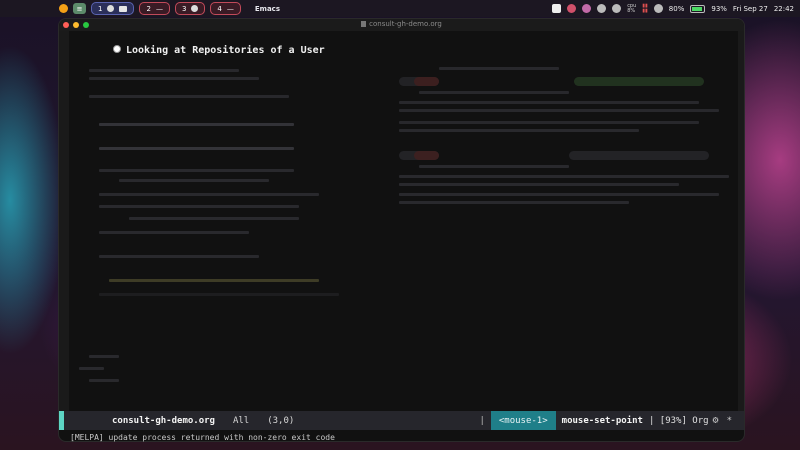 This screenshot has width=800, height=450. What do you see at coordinates (632, 8) in the screenshot?
I see `cpu-monitor: cpu 8%` at bounding box center [632, 8].